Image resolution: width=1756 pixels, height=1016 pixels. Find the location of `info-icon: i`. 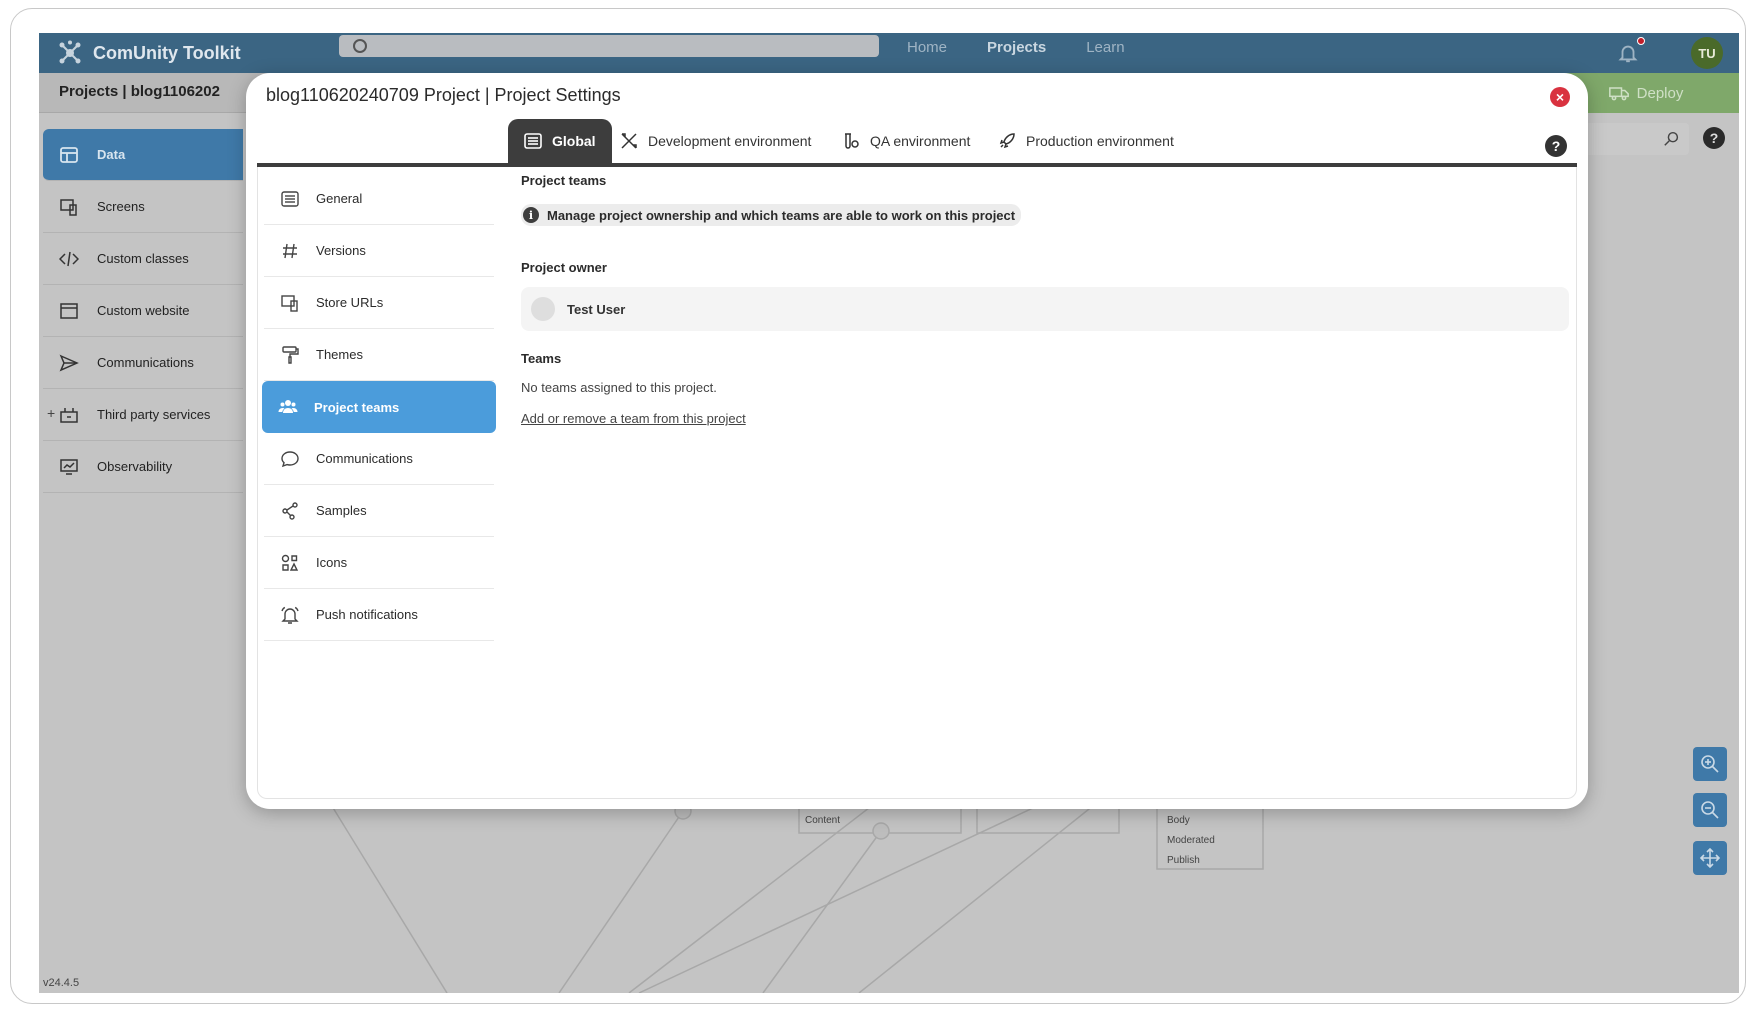

info-icon: i is located at coordinates (531, 215).